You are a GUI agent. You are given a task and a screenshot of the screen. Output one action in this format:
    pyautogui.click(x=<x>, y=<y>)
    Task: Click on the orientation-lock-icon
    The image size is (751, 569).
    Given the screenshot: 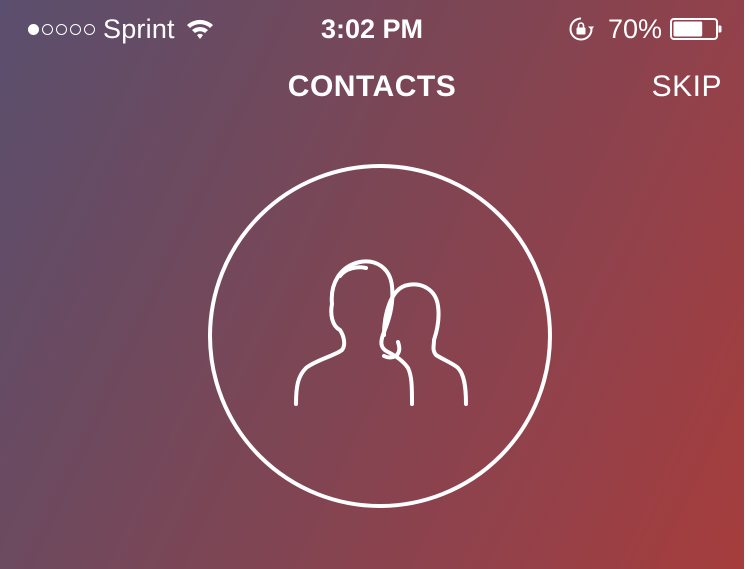 What is the action you would take?
    pyautogui.click(x=581, y=29)
    